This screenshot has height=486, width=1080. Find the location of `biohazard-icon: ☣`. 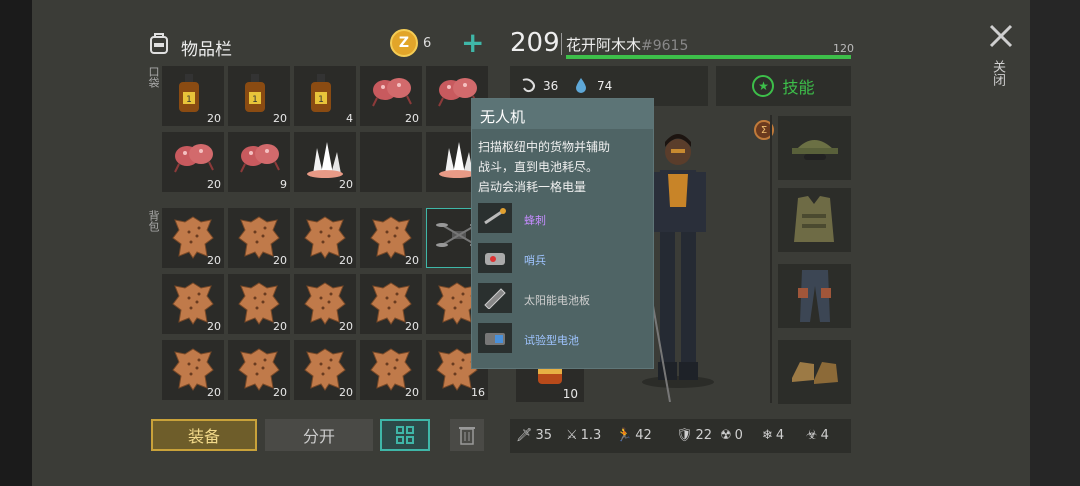

biohazard-icon: ☣ is located at coordinates (812, 435).